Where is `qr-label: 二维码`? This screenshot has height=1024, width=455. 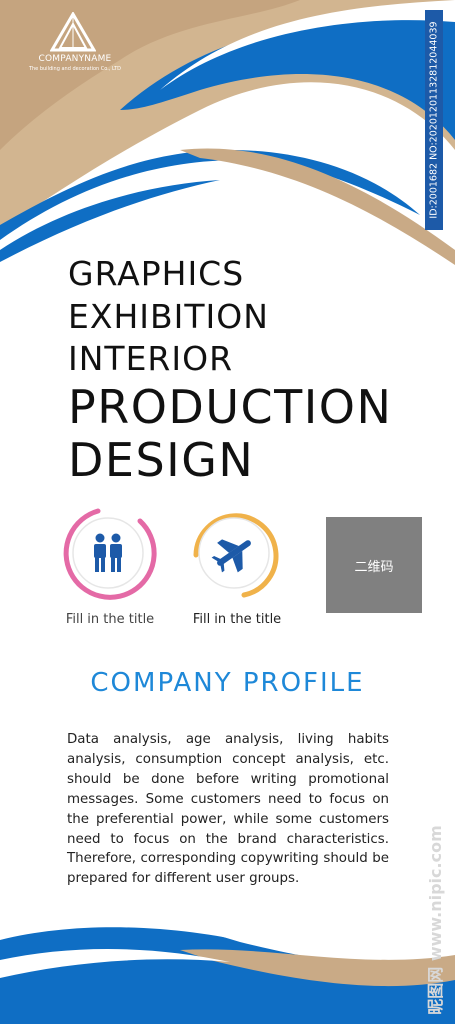 qr-label: 二维码 is located at coordinates (374, 567).